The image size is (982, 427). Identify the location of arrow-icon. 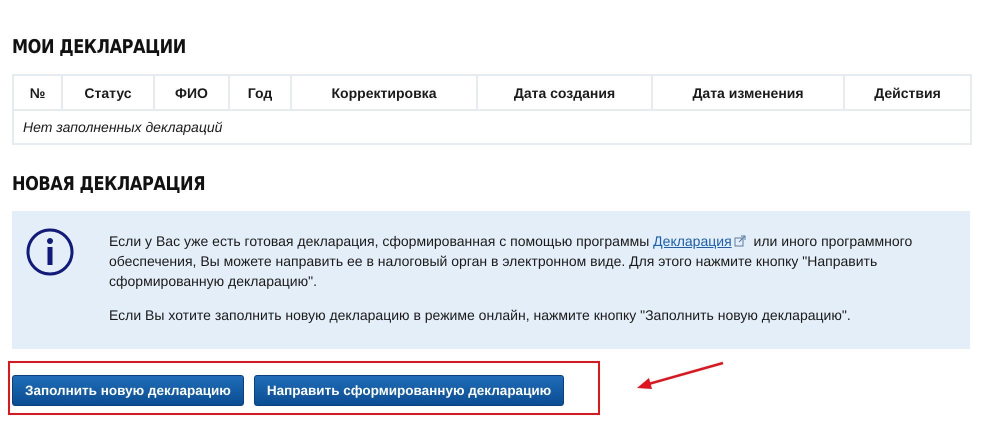
(680, 376).